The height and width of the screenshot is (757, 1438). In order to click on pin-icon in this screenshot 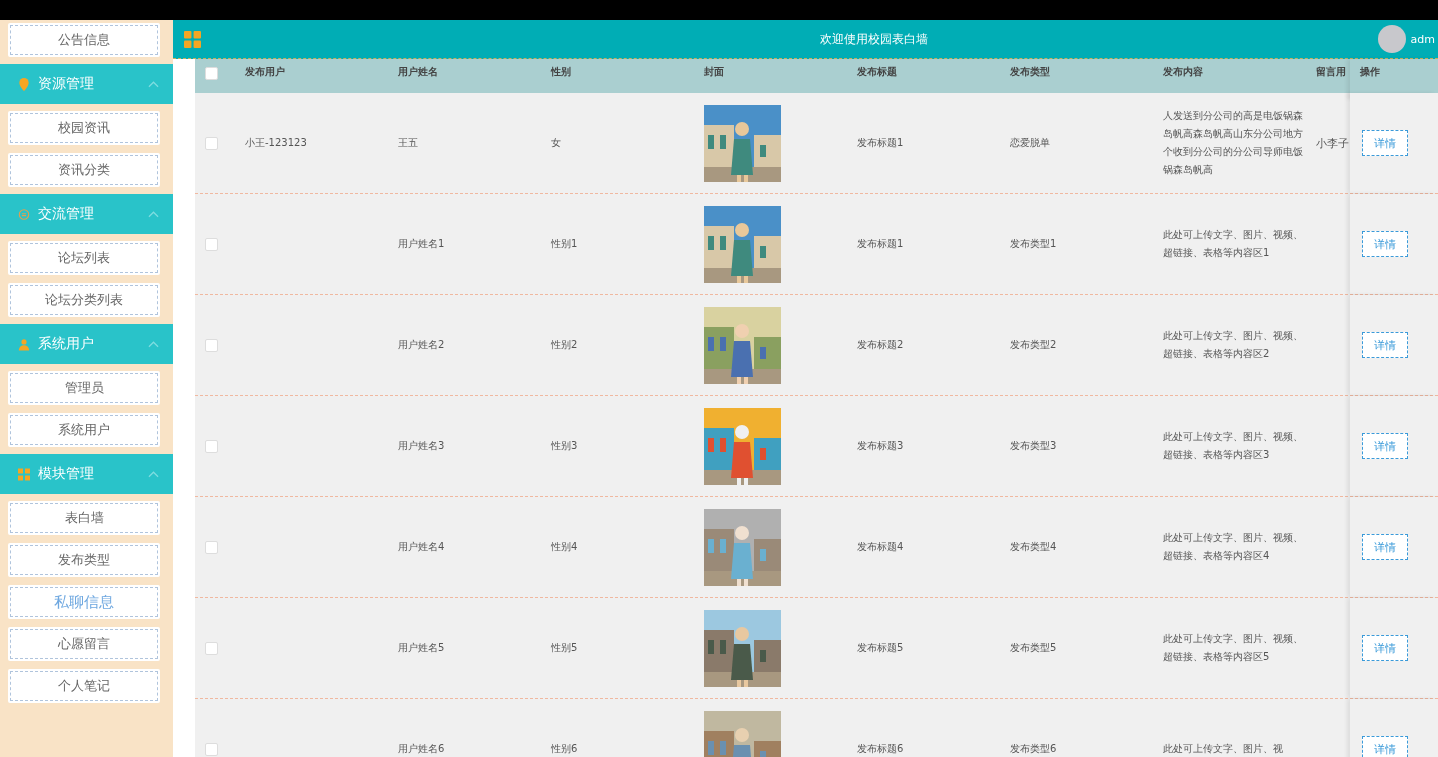, I will do `click(24, 84)`.